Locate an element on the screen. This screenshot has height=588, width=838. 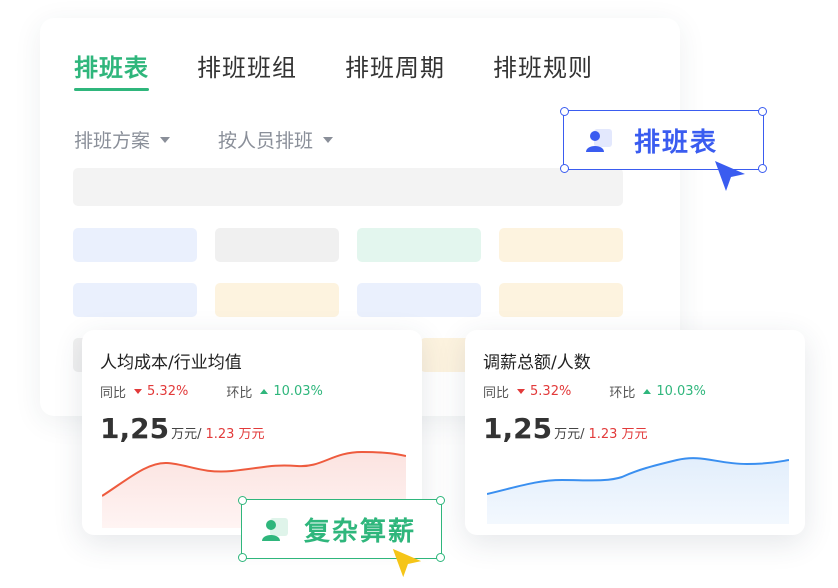
raise-trend-chart is located at coordinates (638, 490).